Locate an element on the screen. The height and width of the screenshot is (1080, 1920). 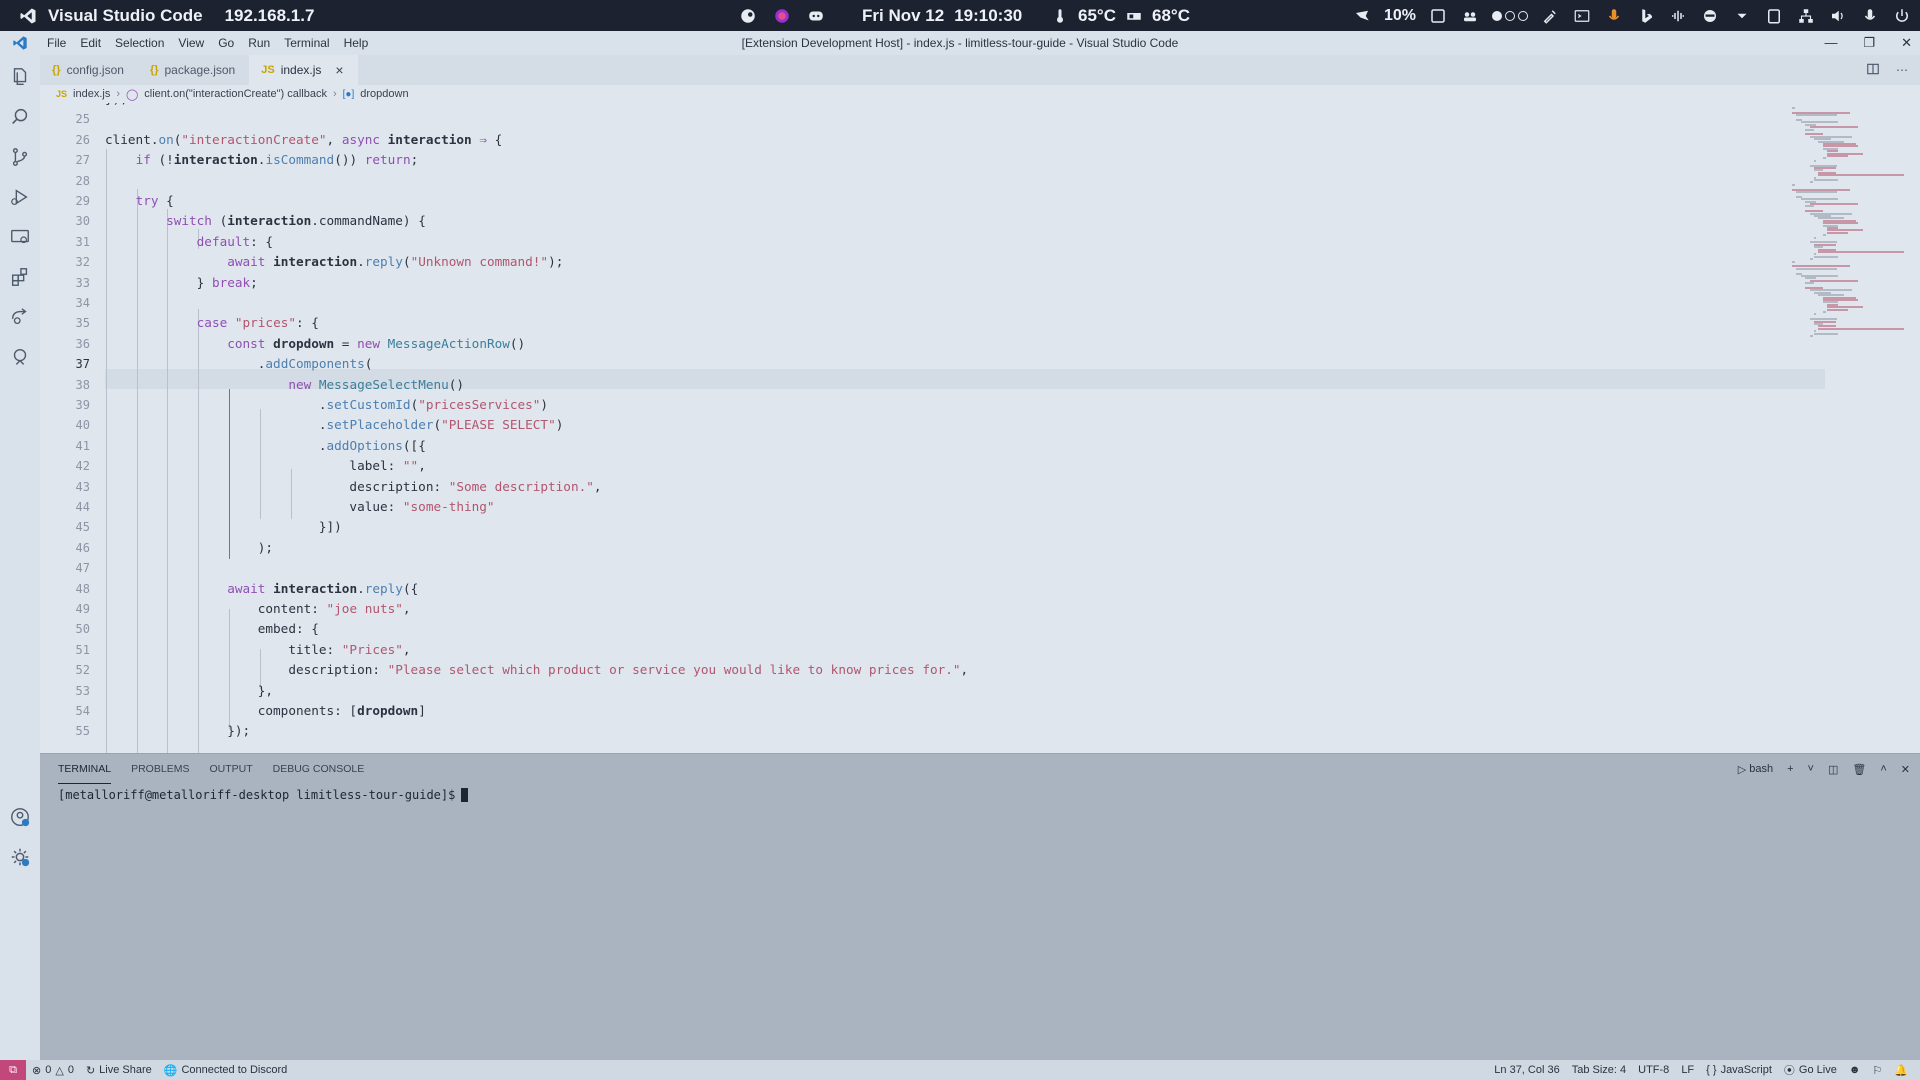
minimap is located at coordinates (1851, 428).